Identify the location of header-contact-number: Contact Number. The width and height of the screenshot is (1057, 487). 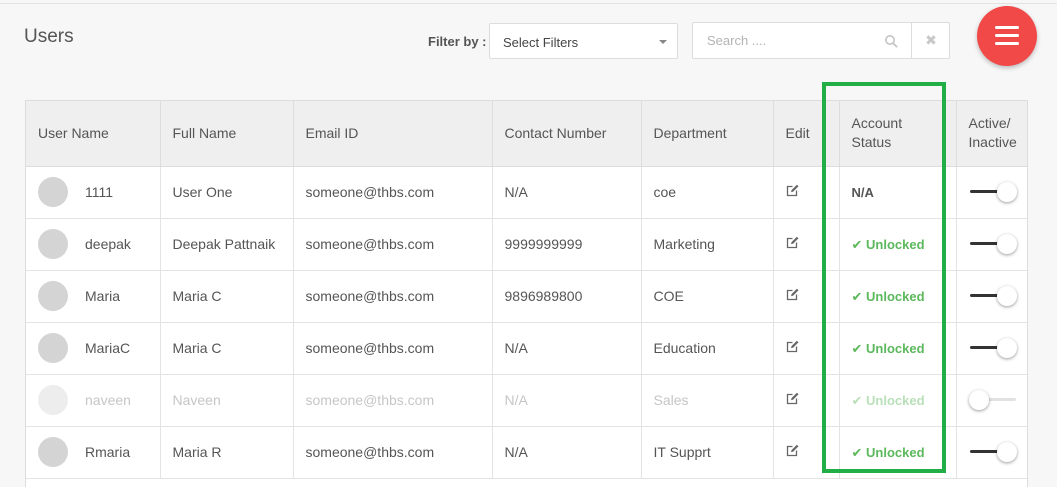
(567, 134).